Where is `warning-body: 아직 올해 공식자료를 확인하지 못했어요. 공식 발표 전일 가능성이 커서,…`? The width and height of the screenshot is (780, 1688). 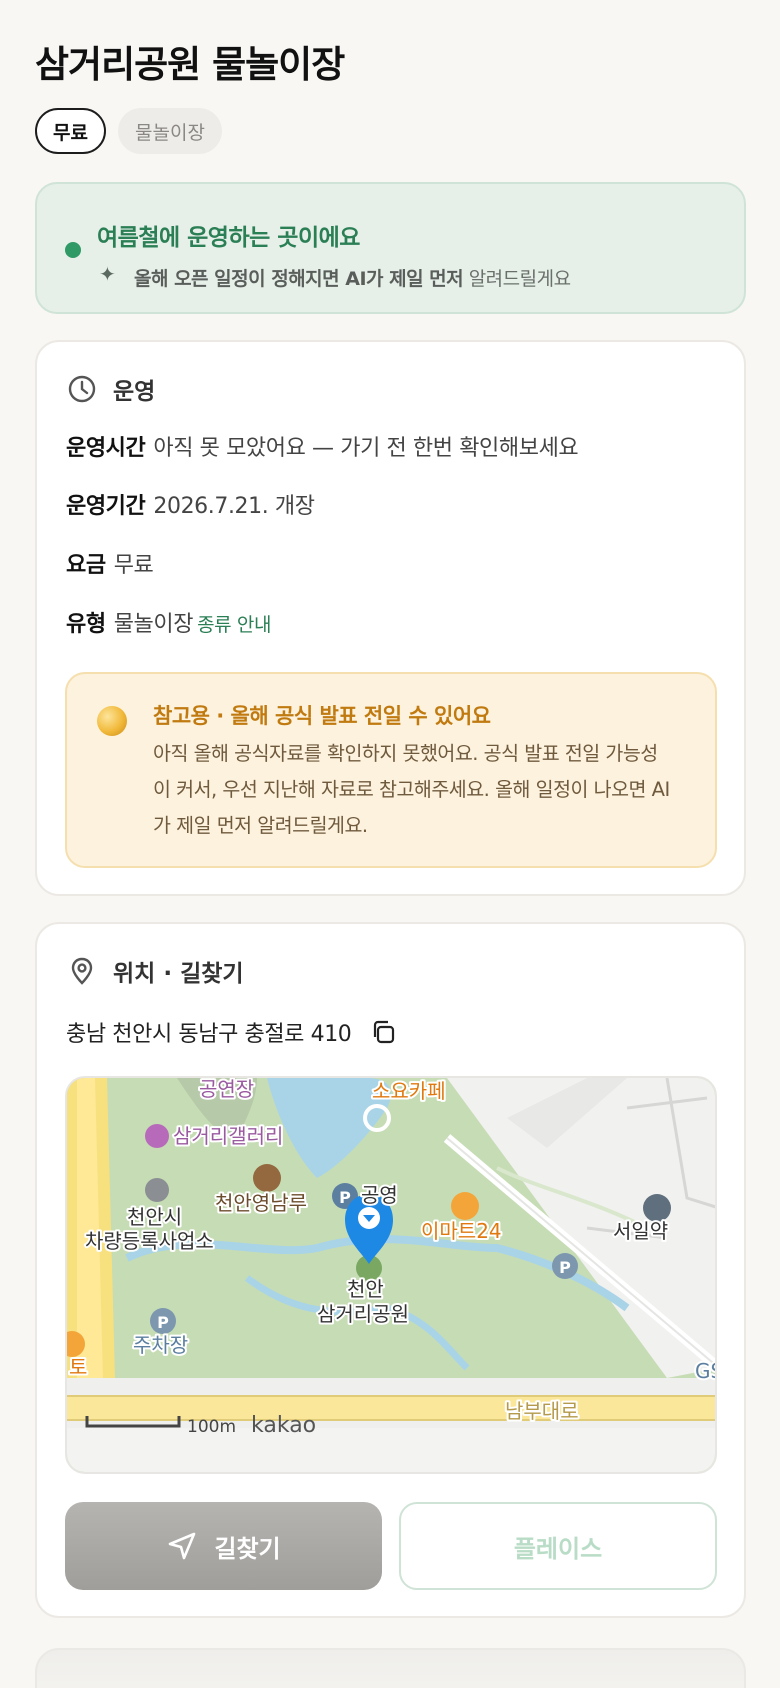 warning-body: 아직 올해 공식자료를 확인하지 못했어요. 공식 발표 전일 가능성이 커서,… is located at coordinates (411, 789).